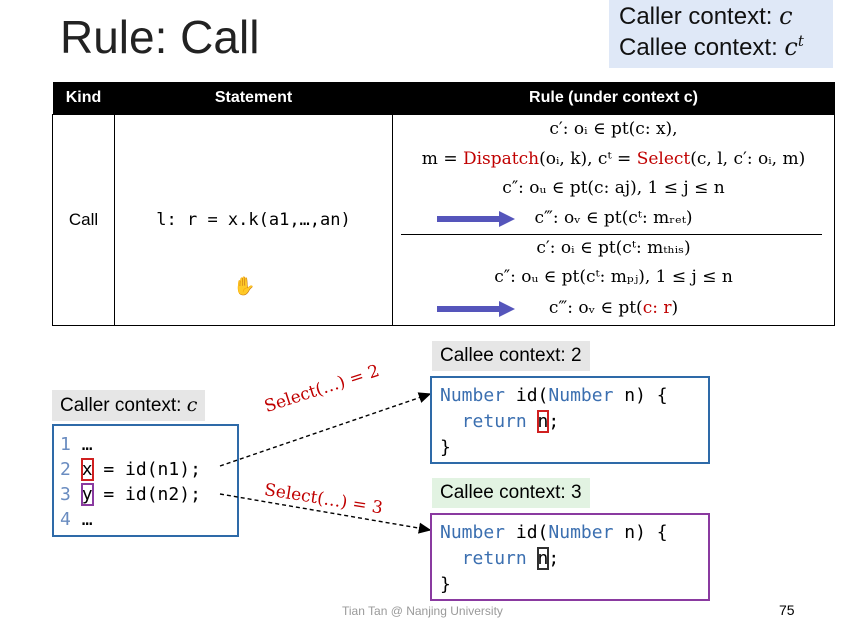 This screenshot has height=622, width=860. What do you see at coordinates (253, 98) in the screenshot?
I see `header-statement: Statement` at bounding box center [253, 98].